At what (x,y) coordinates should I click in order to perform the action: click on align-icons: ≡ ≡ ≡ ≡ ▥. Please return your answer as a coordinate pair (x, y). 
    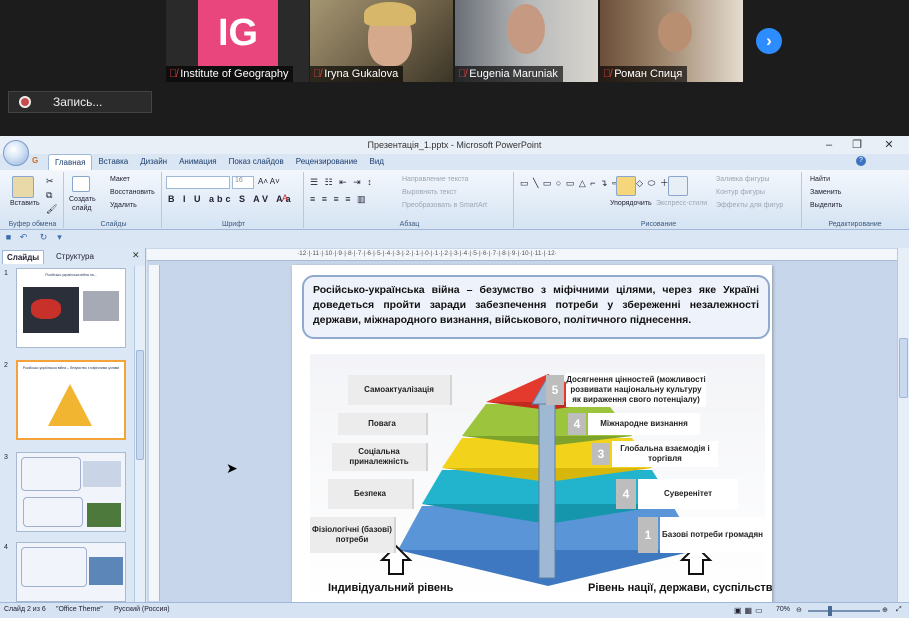
    Looking at the image, I should click on (339, 199).